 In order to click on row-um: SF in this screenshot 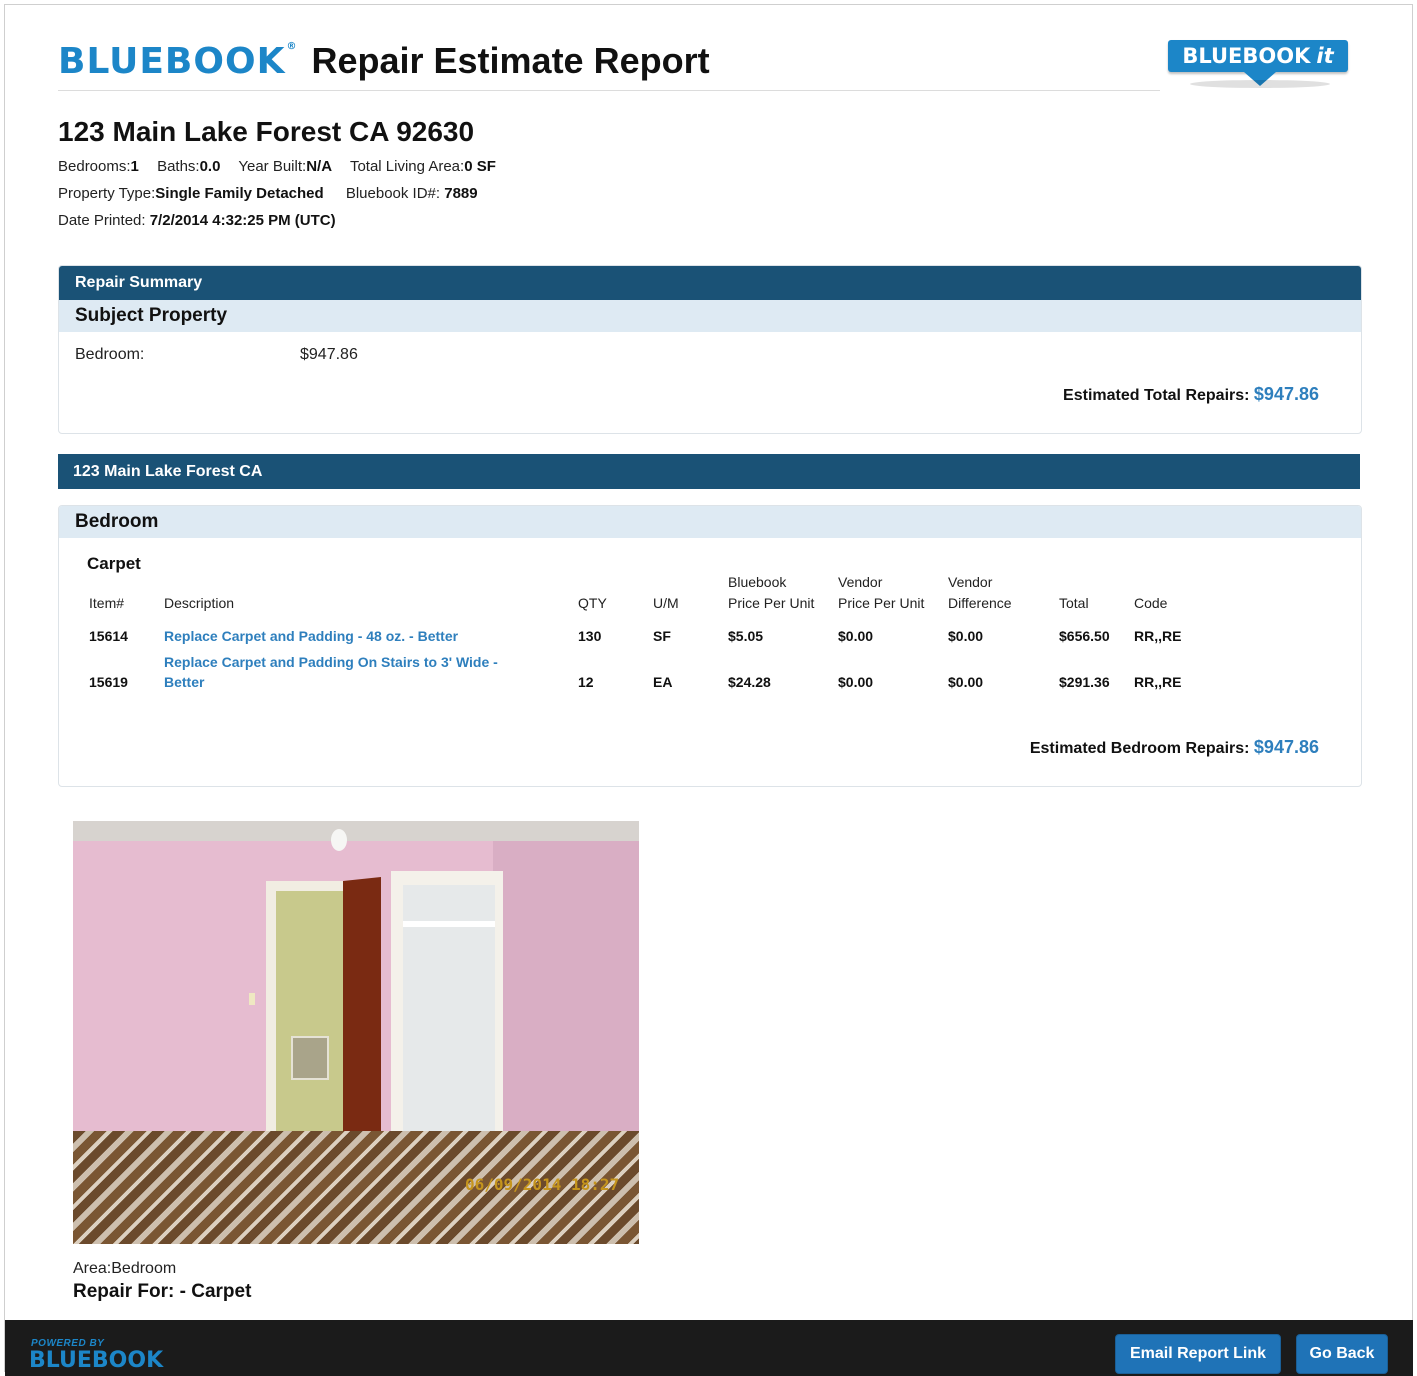, I will do `click(662, 636)`.